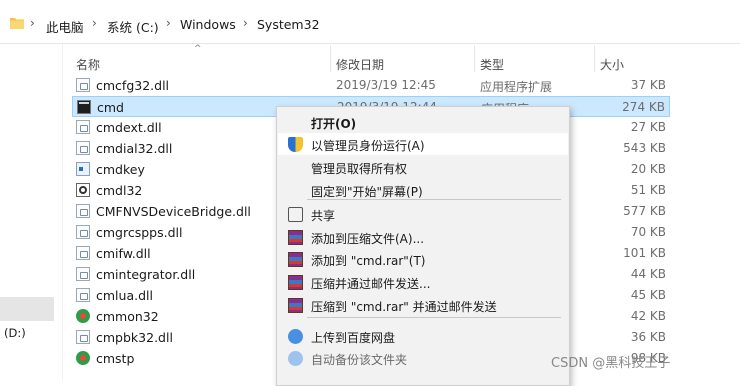  I want to click on file-size: 36 KB, so click(648, 337).